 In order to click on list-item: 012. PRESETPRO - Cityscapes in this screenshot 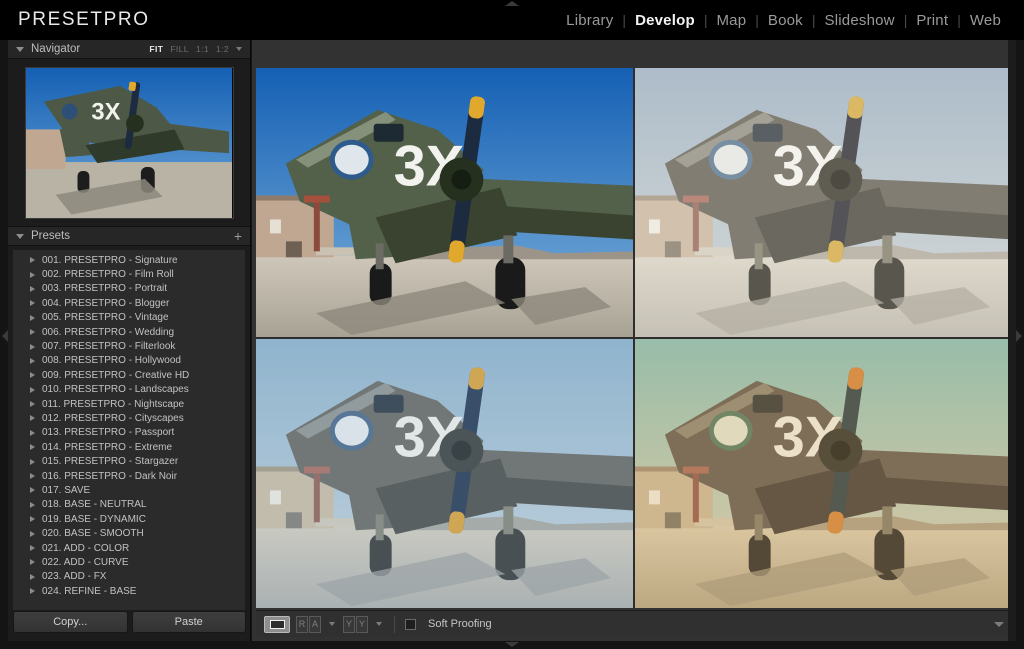, I will do `click(129, 418)`.